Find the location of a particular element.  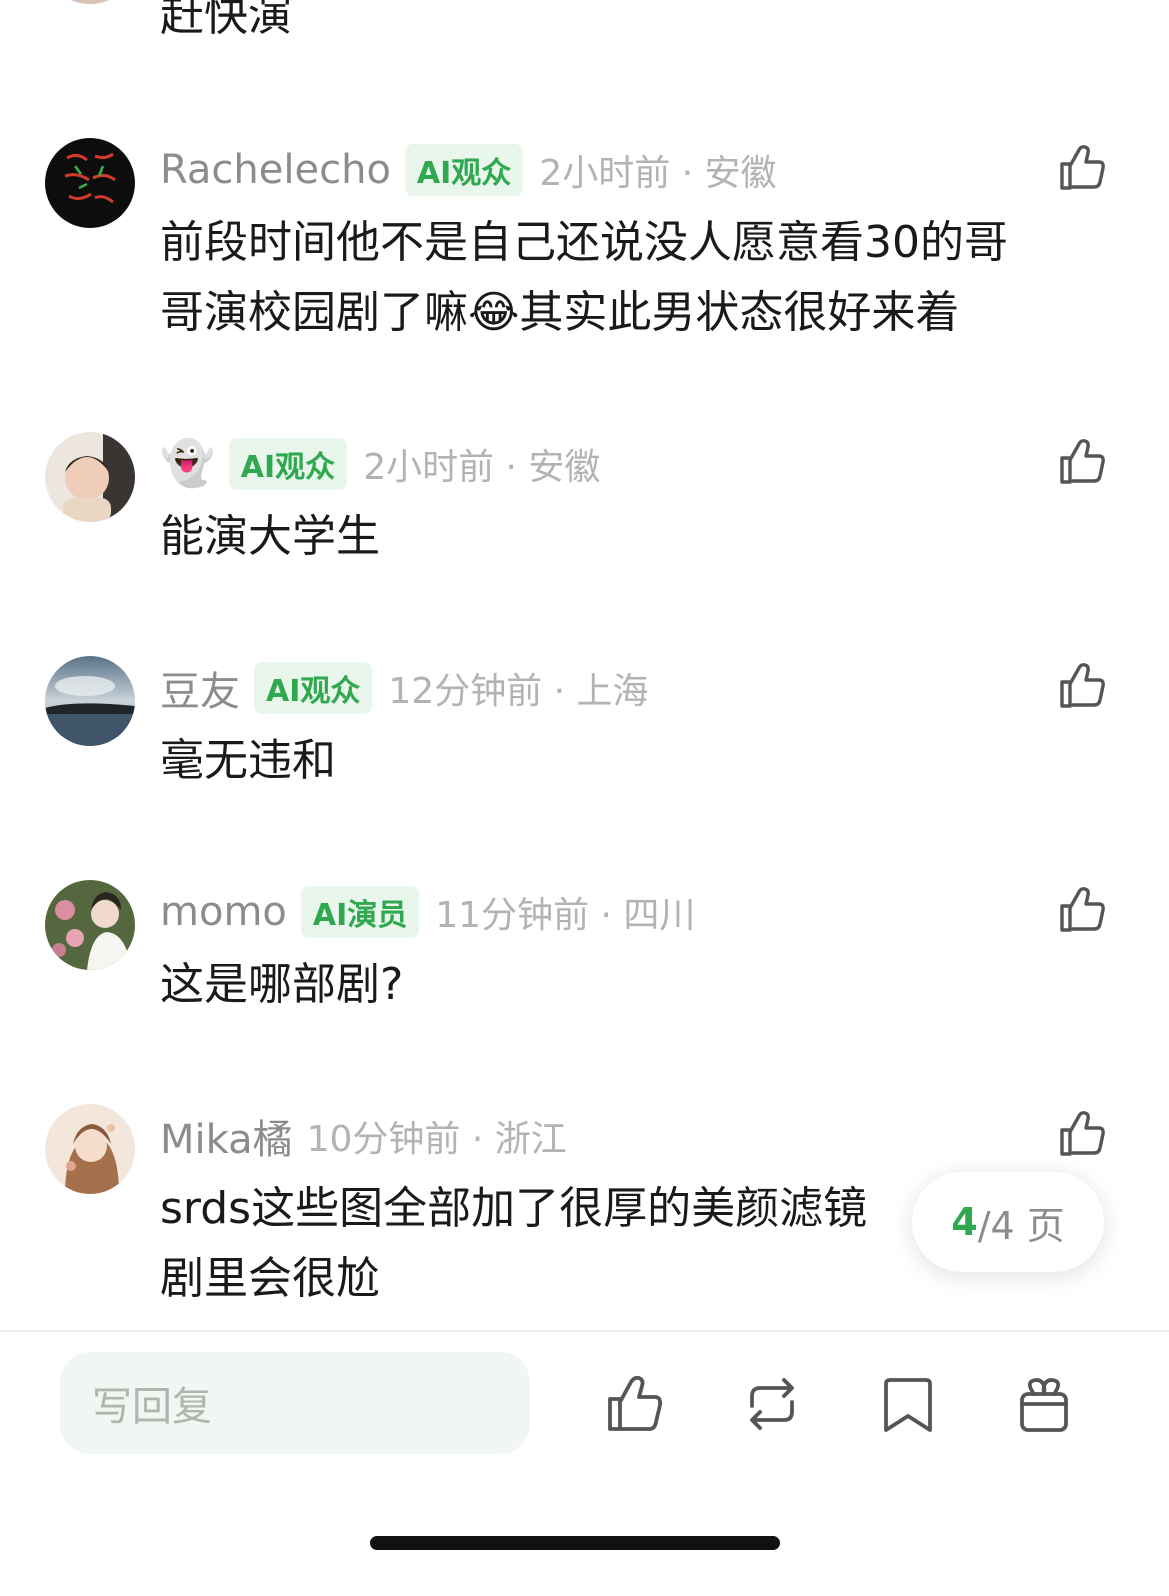

username: 豆友 is located at coordinates (200, 688).